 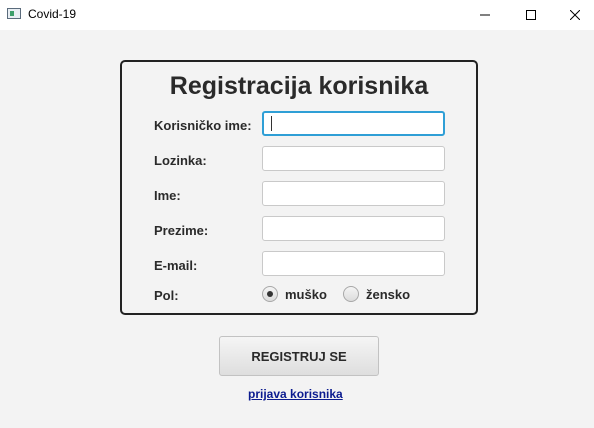 I want to click on username-label: Korisničko ime:, so click(x=203, y=125).